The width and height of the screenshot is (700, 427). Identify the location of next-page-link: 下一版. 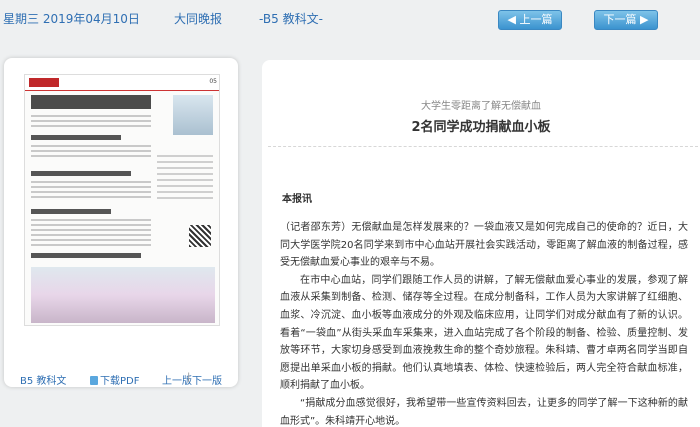
(207, 379).